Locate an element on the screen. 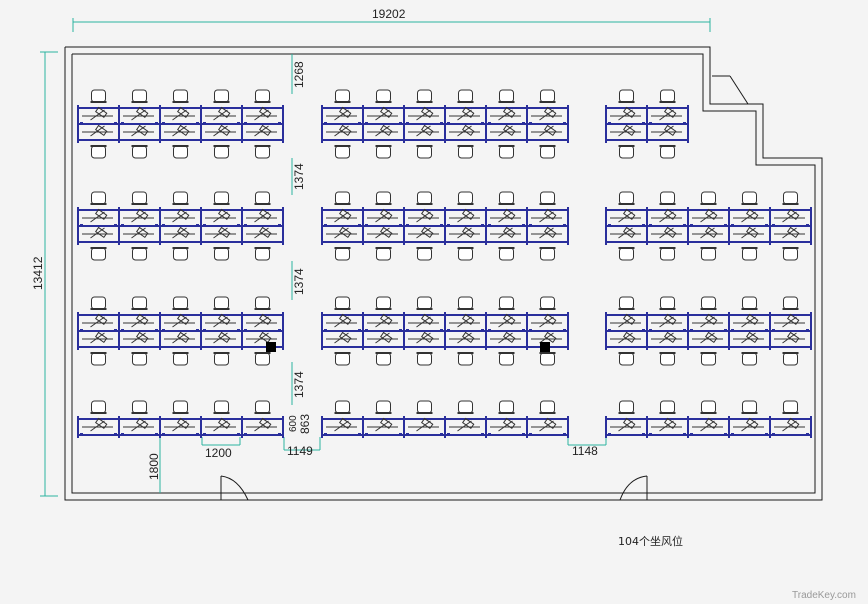  gap-row-1-label: 1374 is located at coordinates (299, 176).